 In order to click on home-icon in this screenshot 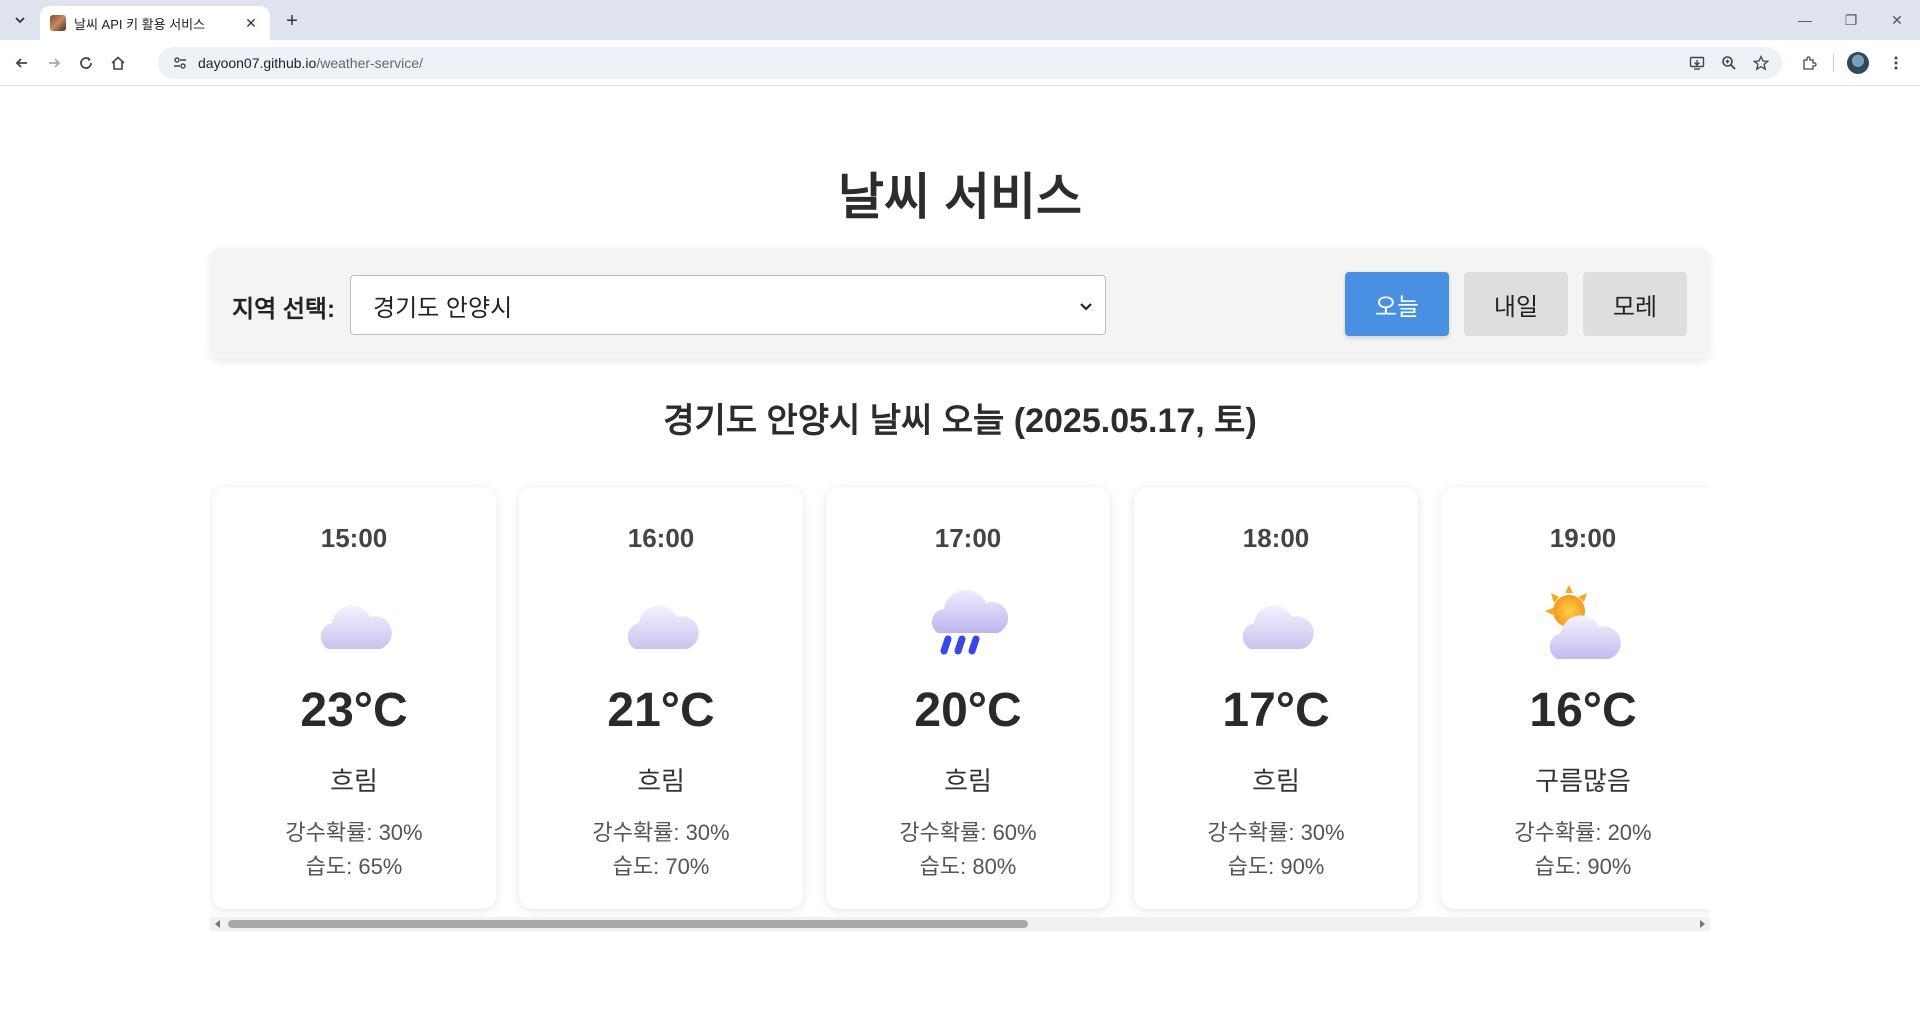, I will do `click(118, 63)`.